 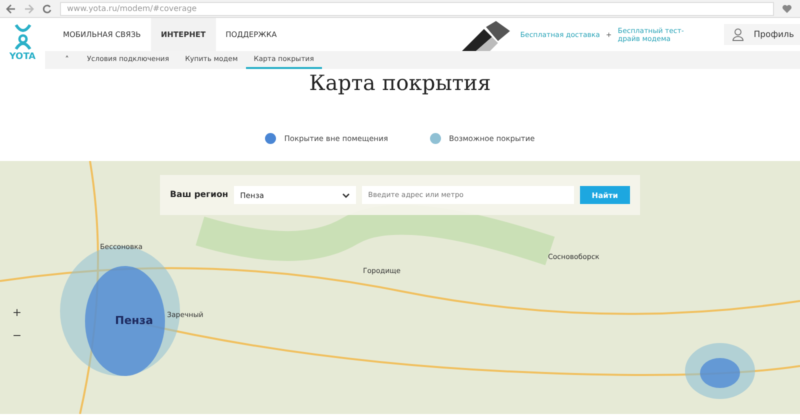 What do you see at coordinates (22, 37) in the screenshot?
I see `logo-icon` at bounding box center [22, 37].